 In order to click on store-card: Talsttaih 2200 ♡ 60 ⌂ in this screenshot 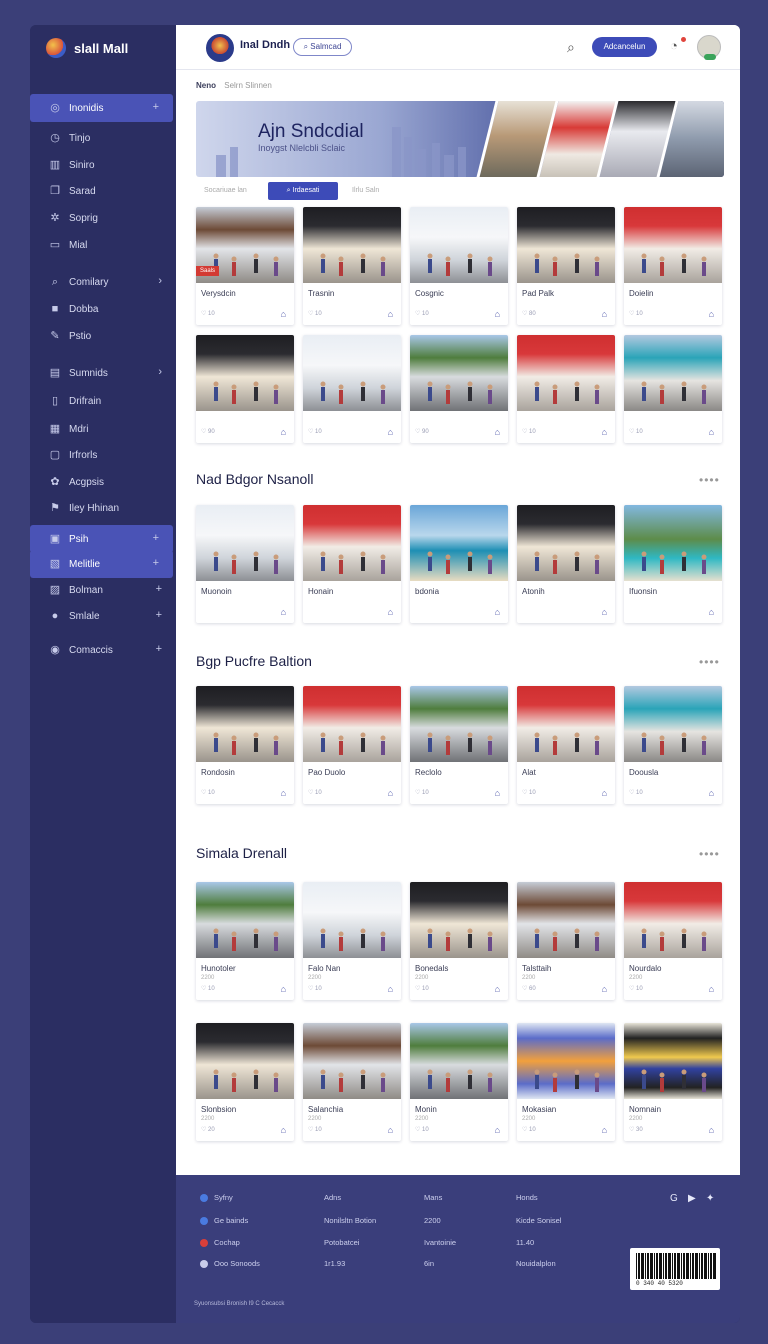, I will do `click(566, 941)`.